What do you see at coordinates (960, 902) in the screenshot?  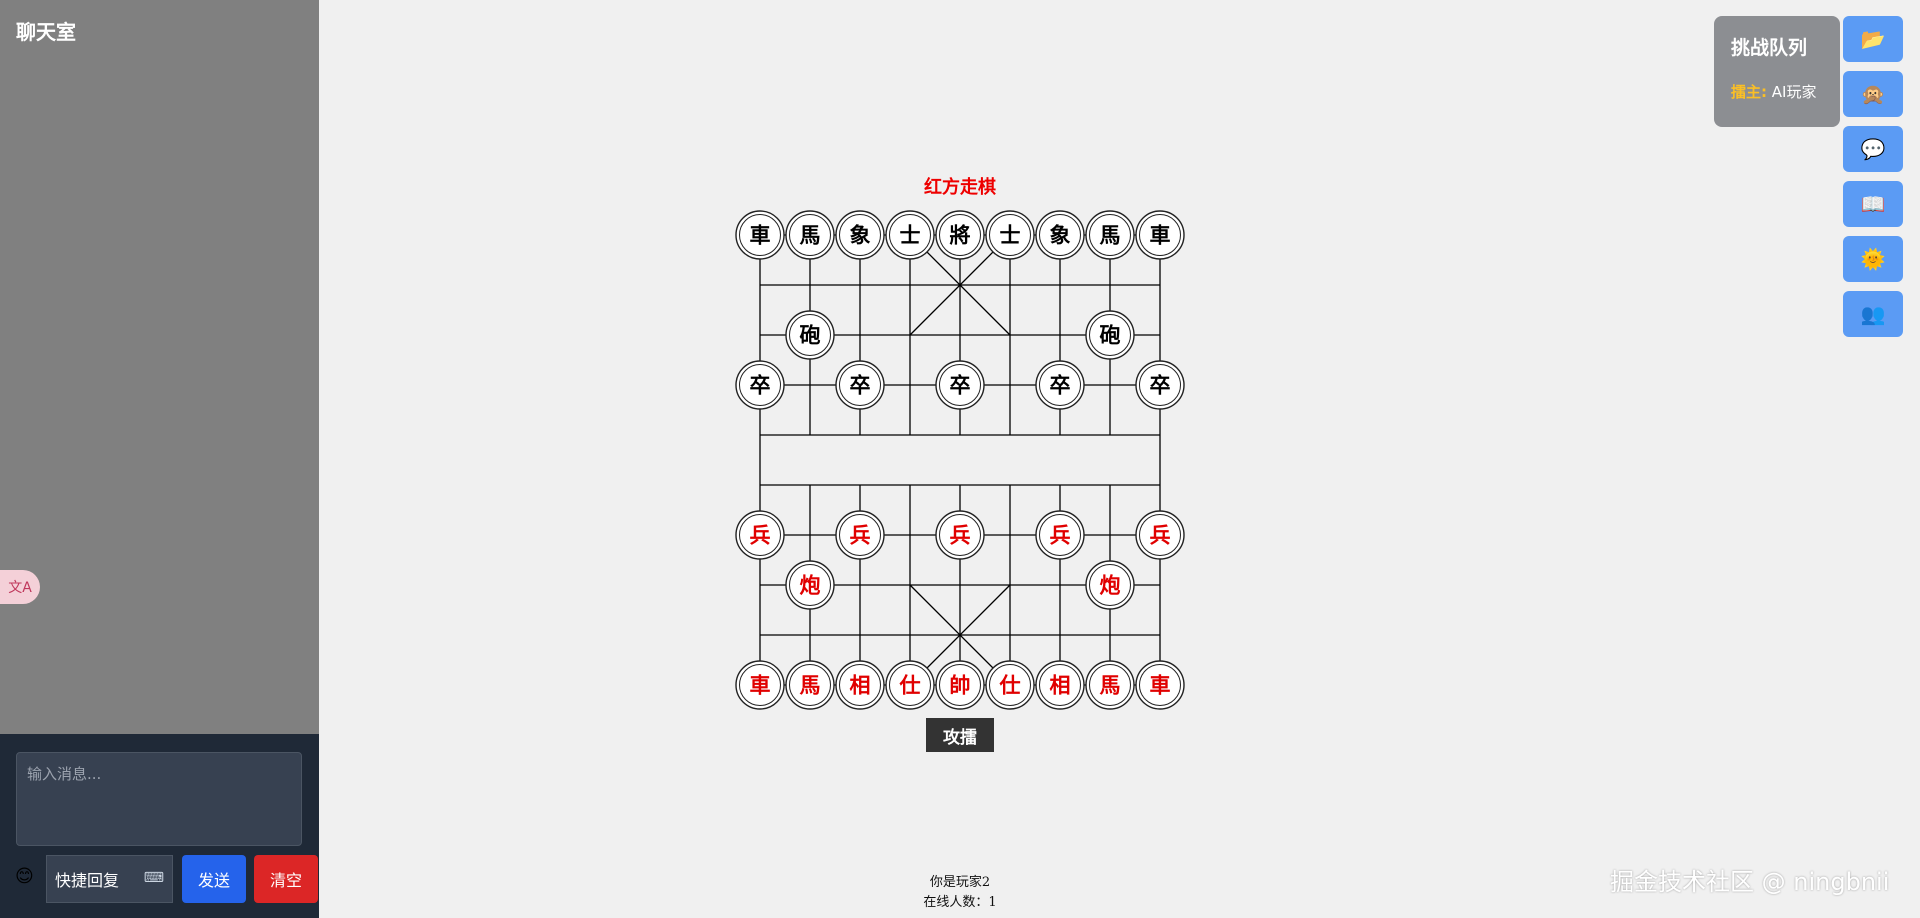 I see `online-count: 在线人数：1` at bounding box center [960, 902].